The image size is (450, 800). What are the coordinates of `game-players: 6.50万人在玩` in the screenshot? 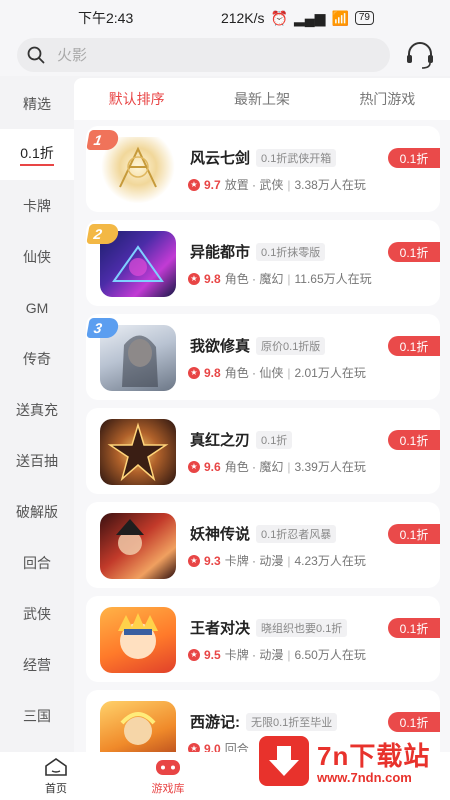 It's located at (330, 655).